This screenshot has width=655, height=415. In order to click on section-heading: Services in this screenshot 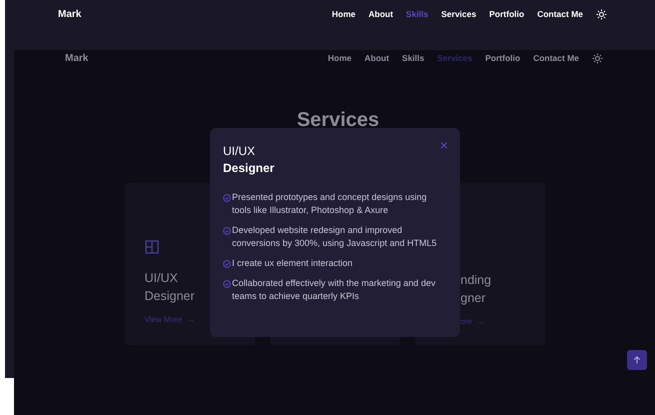, I will do `click(338, 120)`.